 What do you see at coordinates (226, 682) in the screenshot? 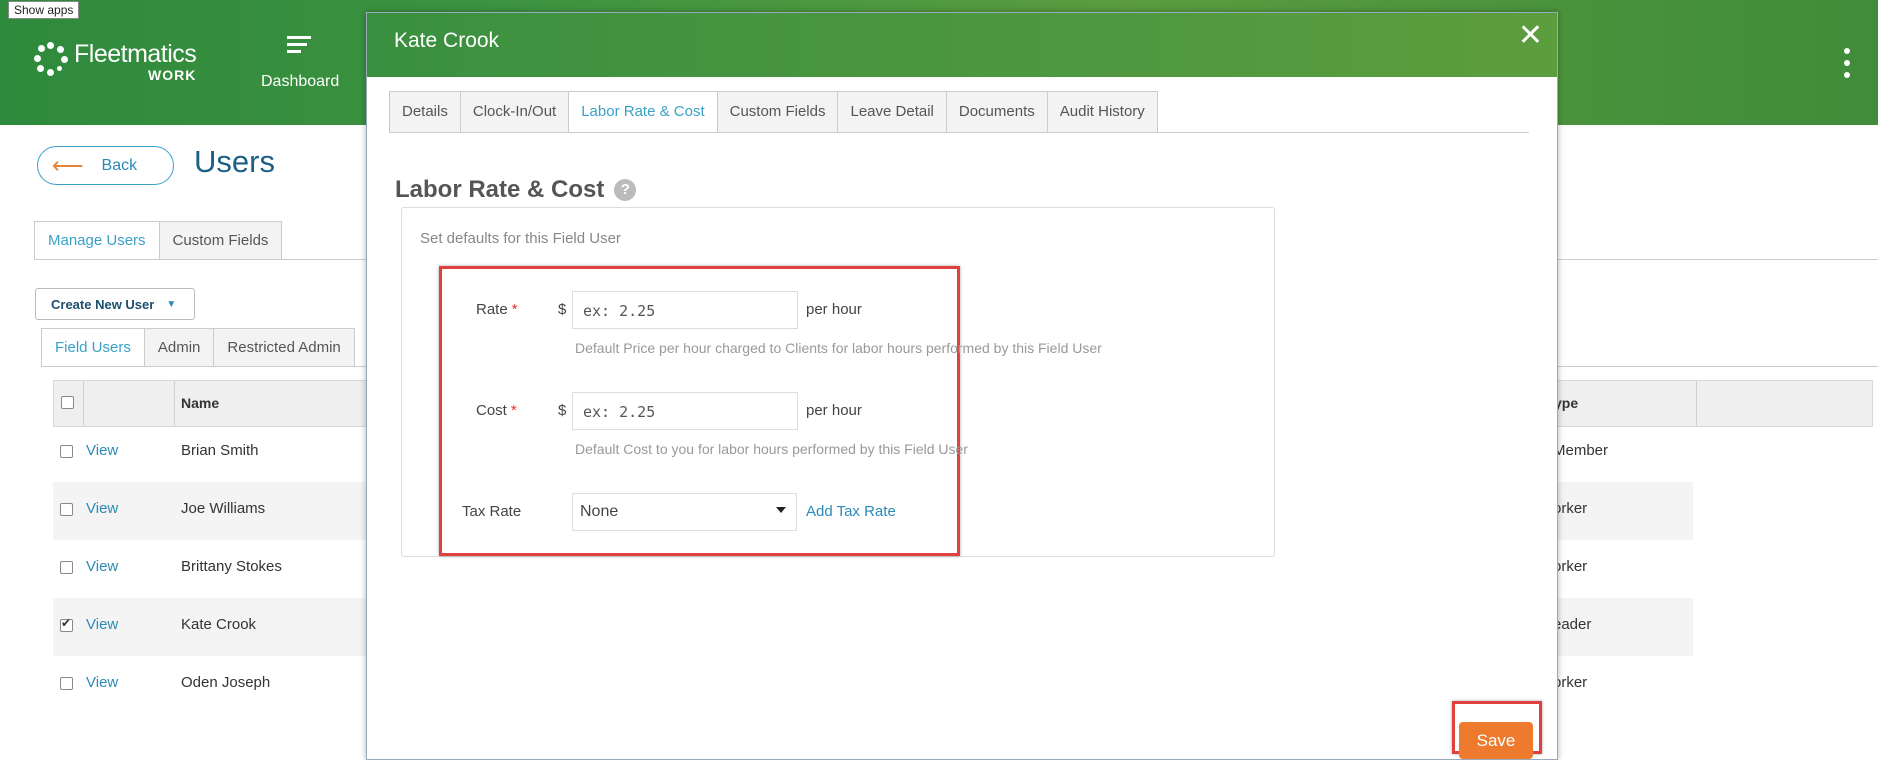
I see `user-name: Oden Joseph` at bounding box center [226, 682].